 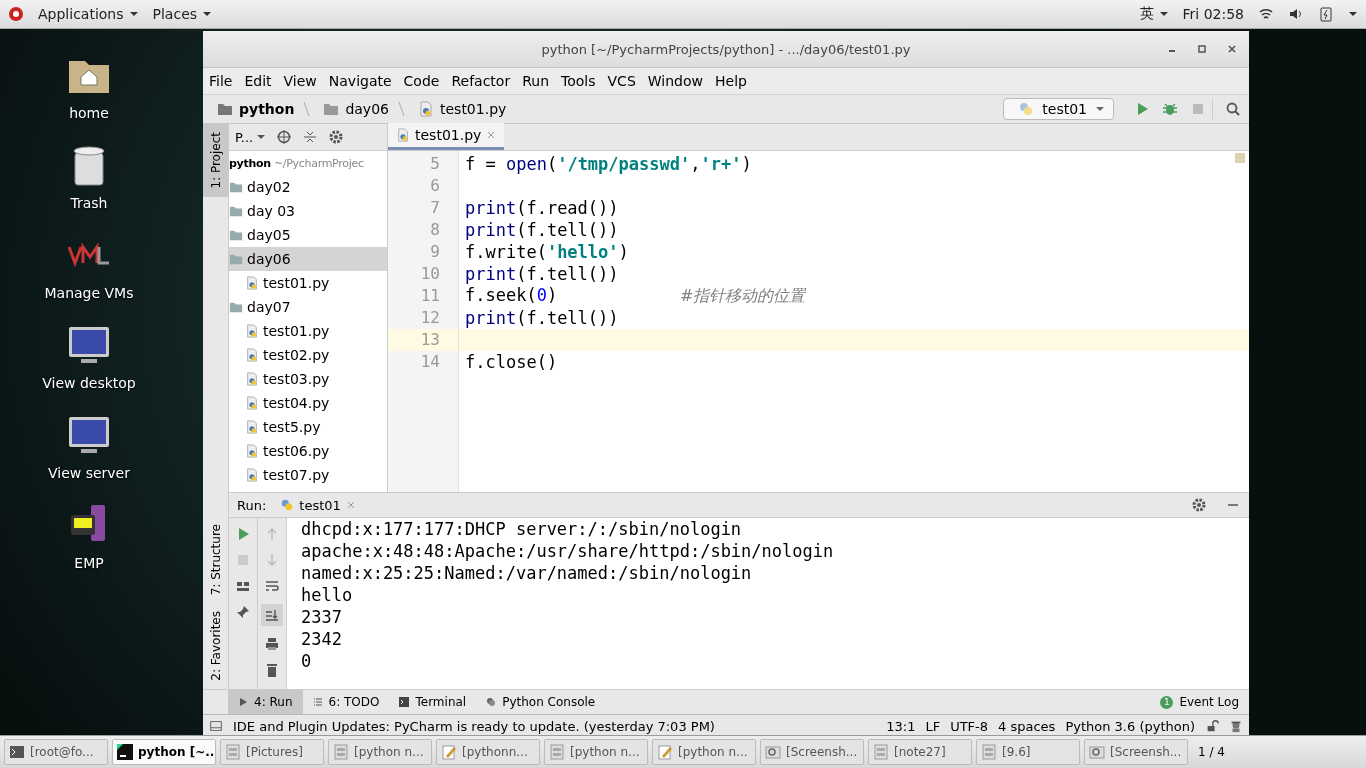 I want to click on text-editor-icon, so click(x=449, y=752).